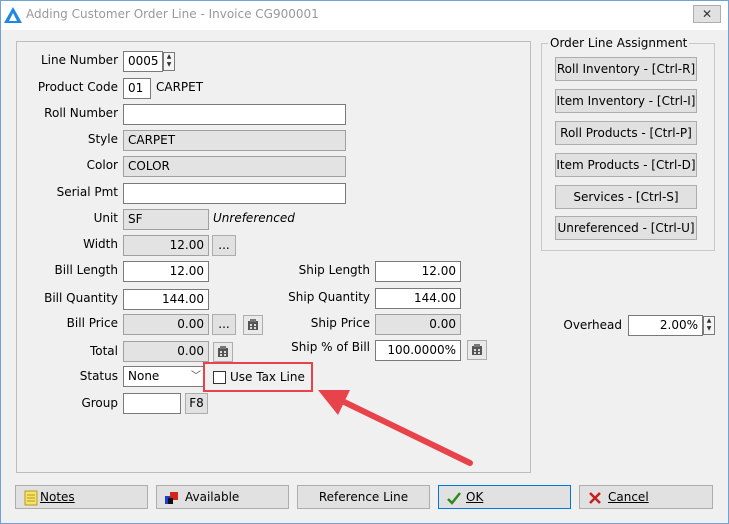 This screenshot has height=524, width=729. Describe the element at coordinates (619, 43) in the screenshot. I see `order-line-assignment-title: Order Line Assignment` at that location.